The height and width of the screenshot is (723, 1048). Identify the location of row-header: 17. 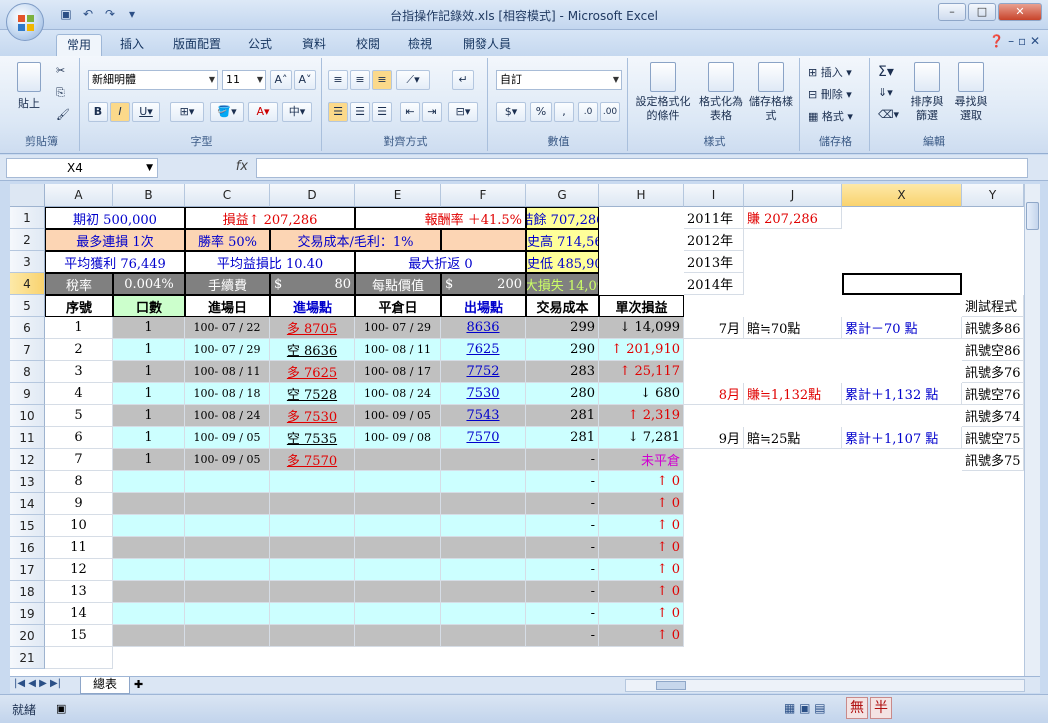
(27, 570).